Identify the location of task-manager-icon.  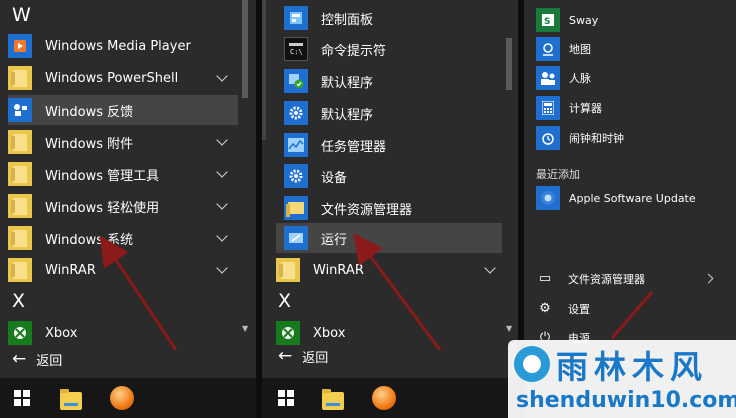
(296, 145).